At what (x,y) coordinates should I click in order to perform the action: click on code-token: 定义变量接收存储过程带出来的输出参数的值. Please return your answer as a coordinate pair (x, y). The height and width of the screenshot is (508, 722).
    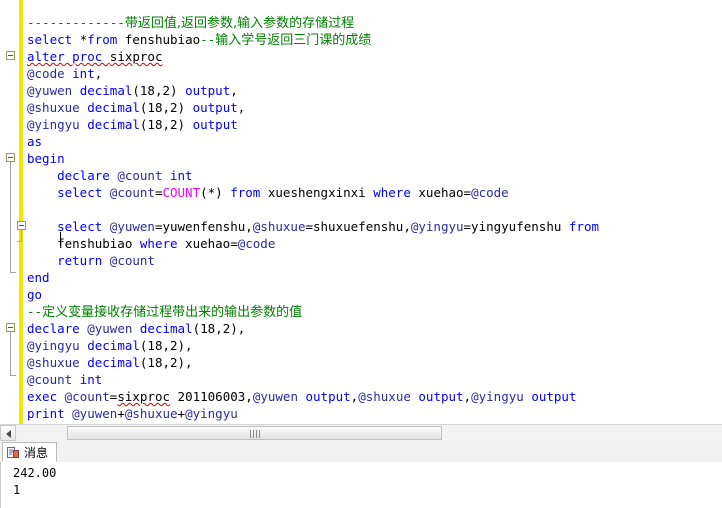
    Looking at the image, I should click on (172, 312).